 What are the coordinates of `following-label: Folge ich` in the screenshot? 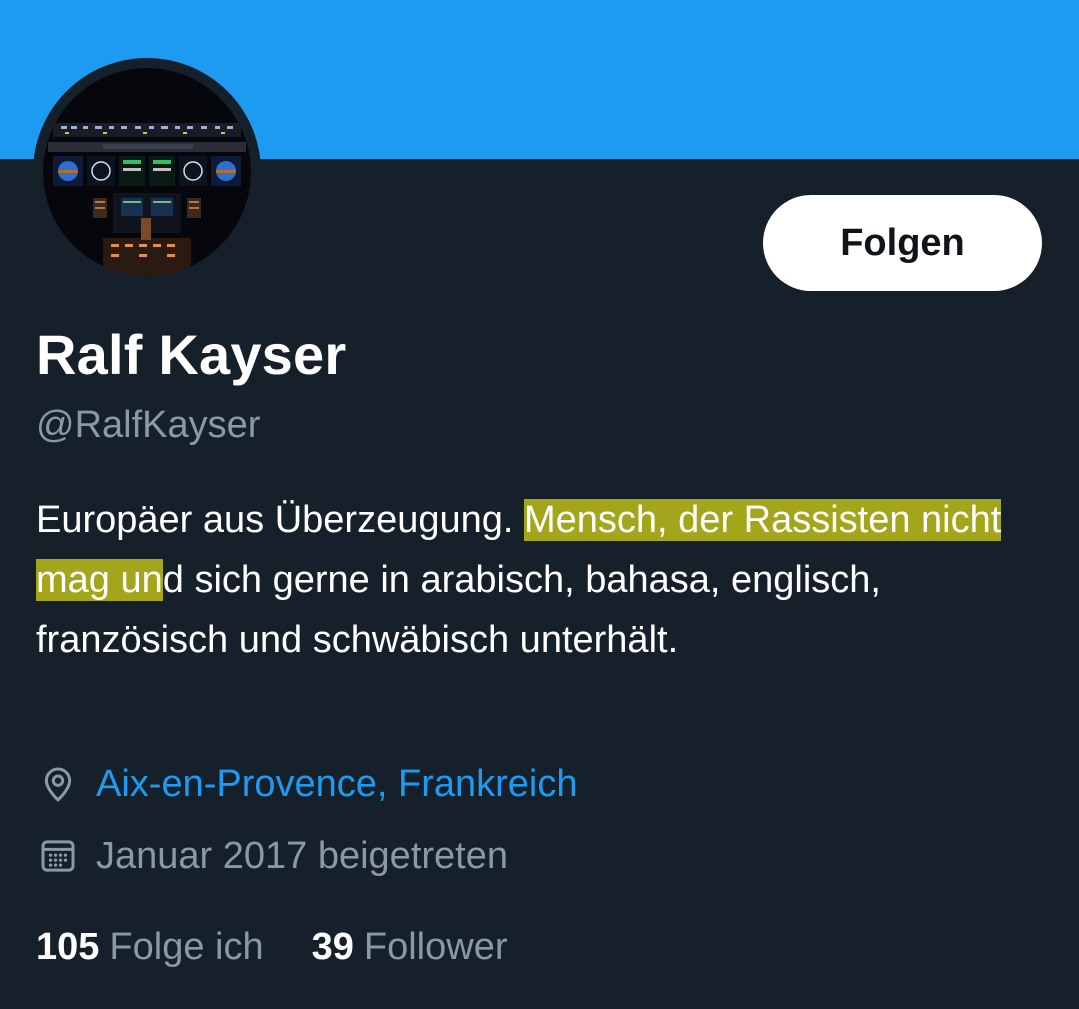 It's located at (186, 947).